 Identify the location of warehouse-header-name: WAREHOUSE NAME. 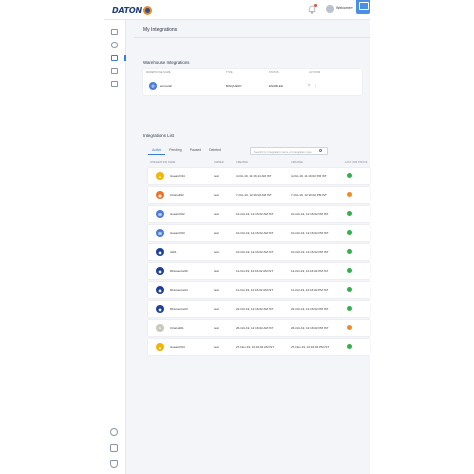
(158, 72).